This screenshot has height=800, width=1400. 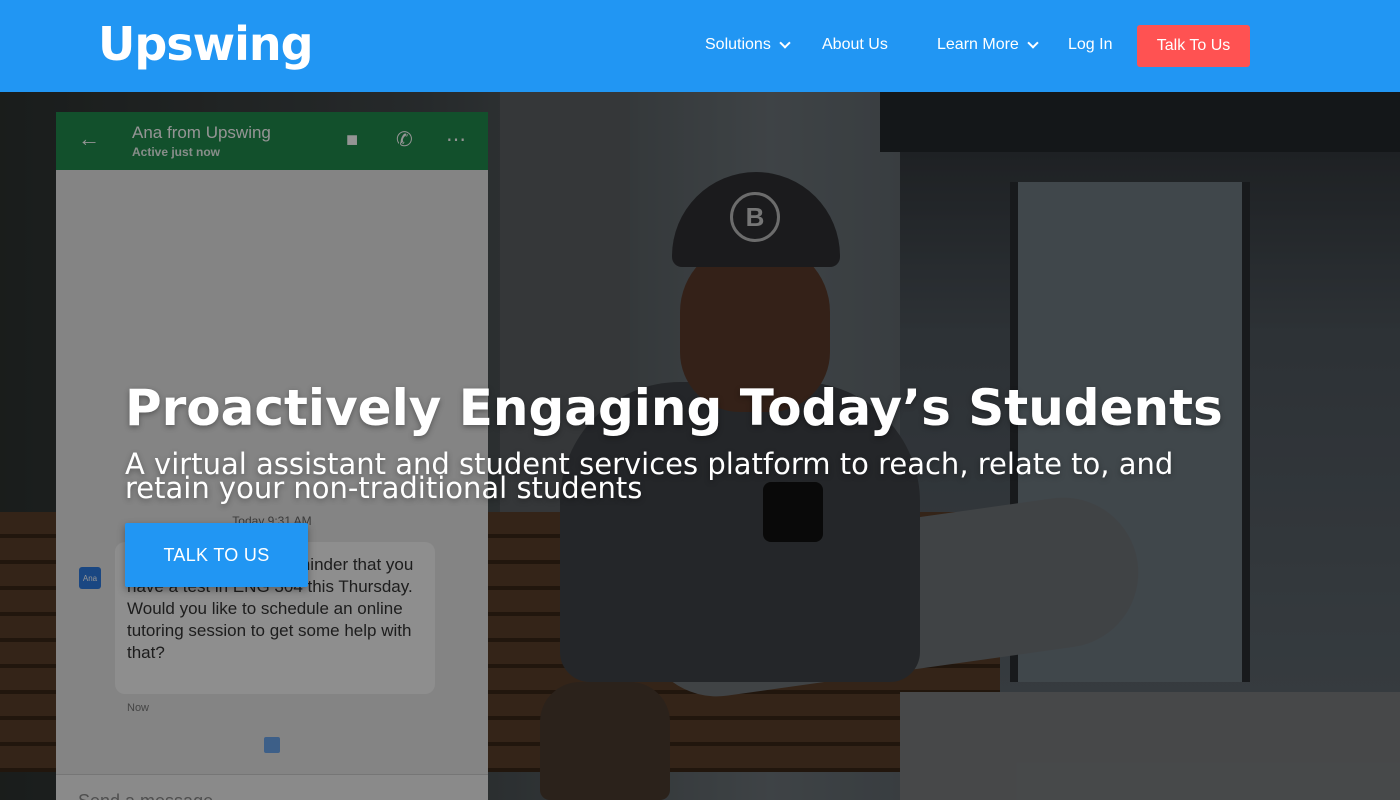 What do you see at coordinates (206, 44) in the screenshot?
I see `upswing-logo: Upswing` at bounding box center [206, 44].